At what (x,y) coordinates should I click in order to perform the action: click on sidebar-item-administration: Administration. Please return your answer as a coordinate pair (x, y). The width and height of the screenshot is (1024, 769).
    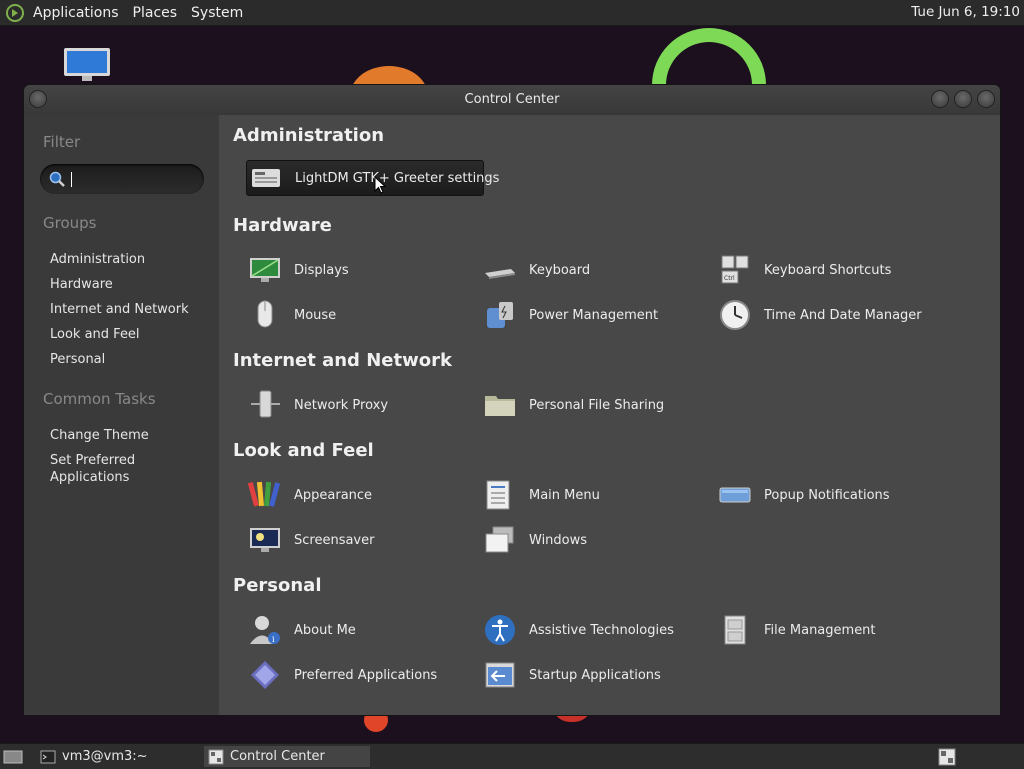
    Looking at the image, I should click on (130, 259).